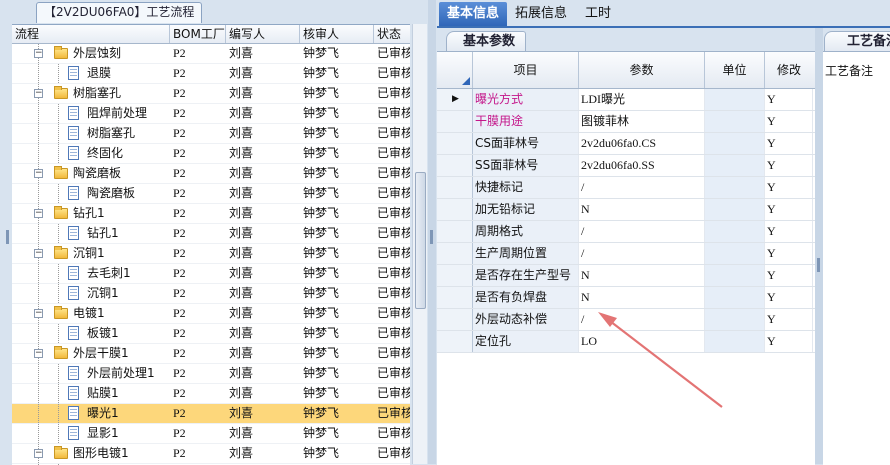 This screenshot has height=465, width=890. I want to click on param-row: 周期格式 / Y, so click(626, 232).